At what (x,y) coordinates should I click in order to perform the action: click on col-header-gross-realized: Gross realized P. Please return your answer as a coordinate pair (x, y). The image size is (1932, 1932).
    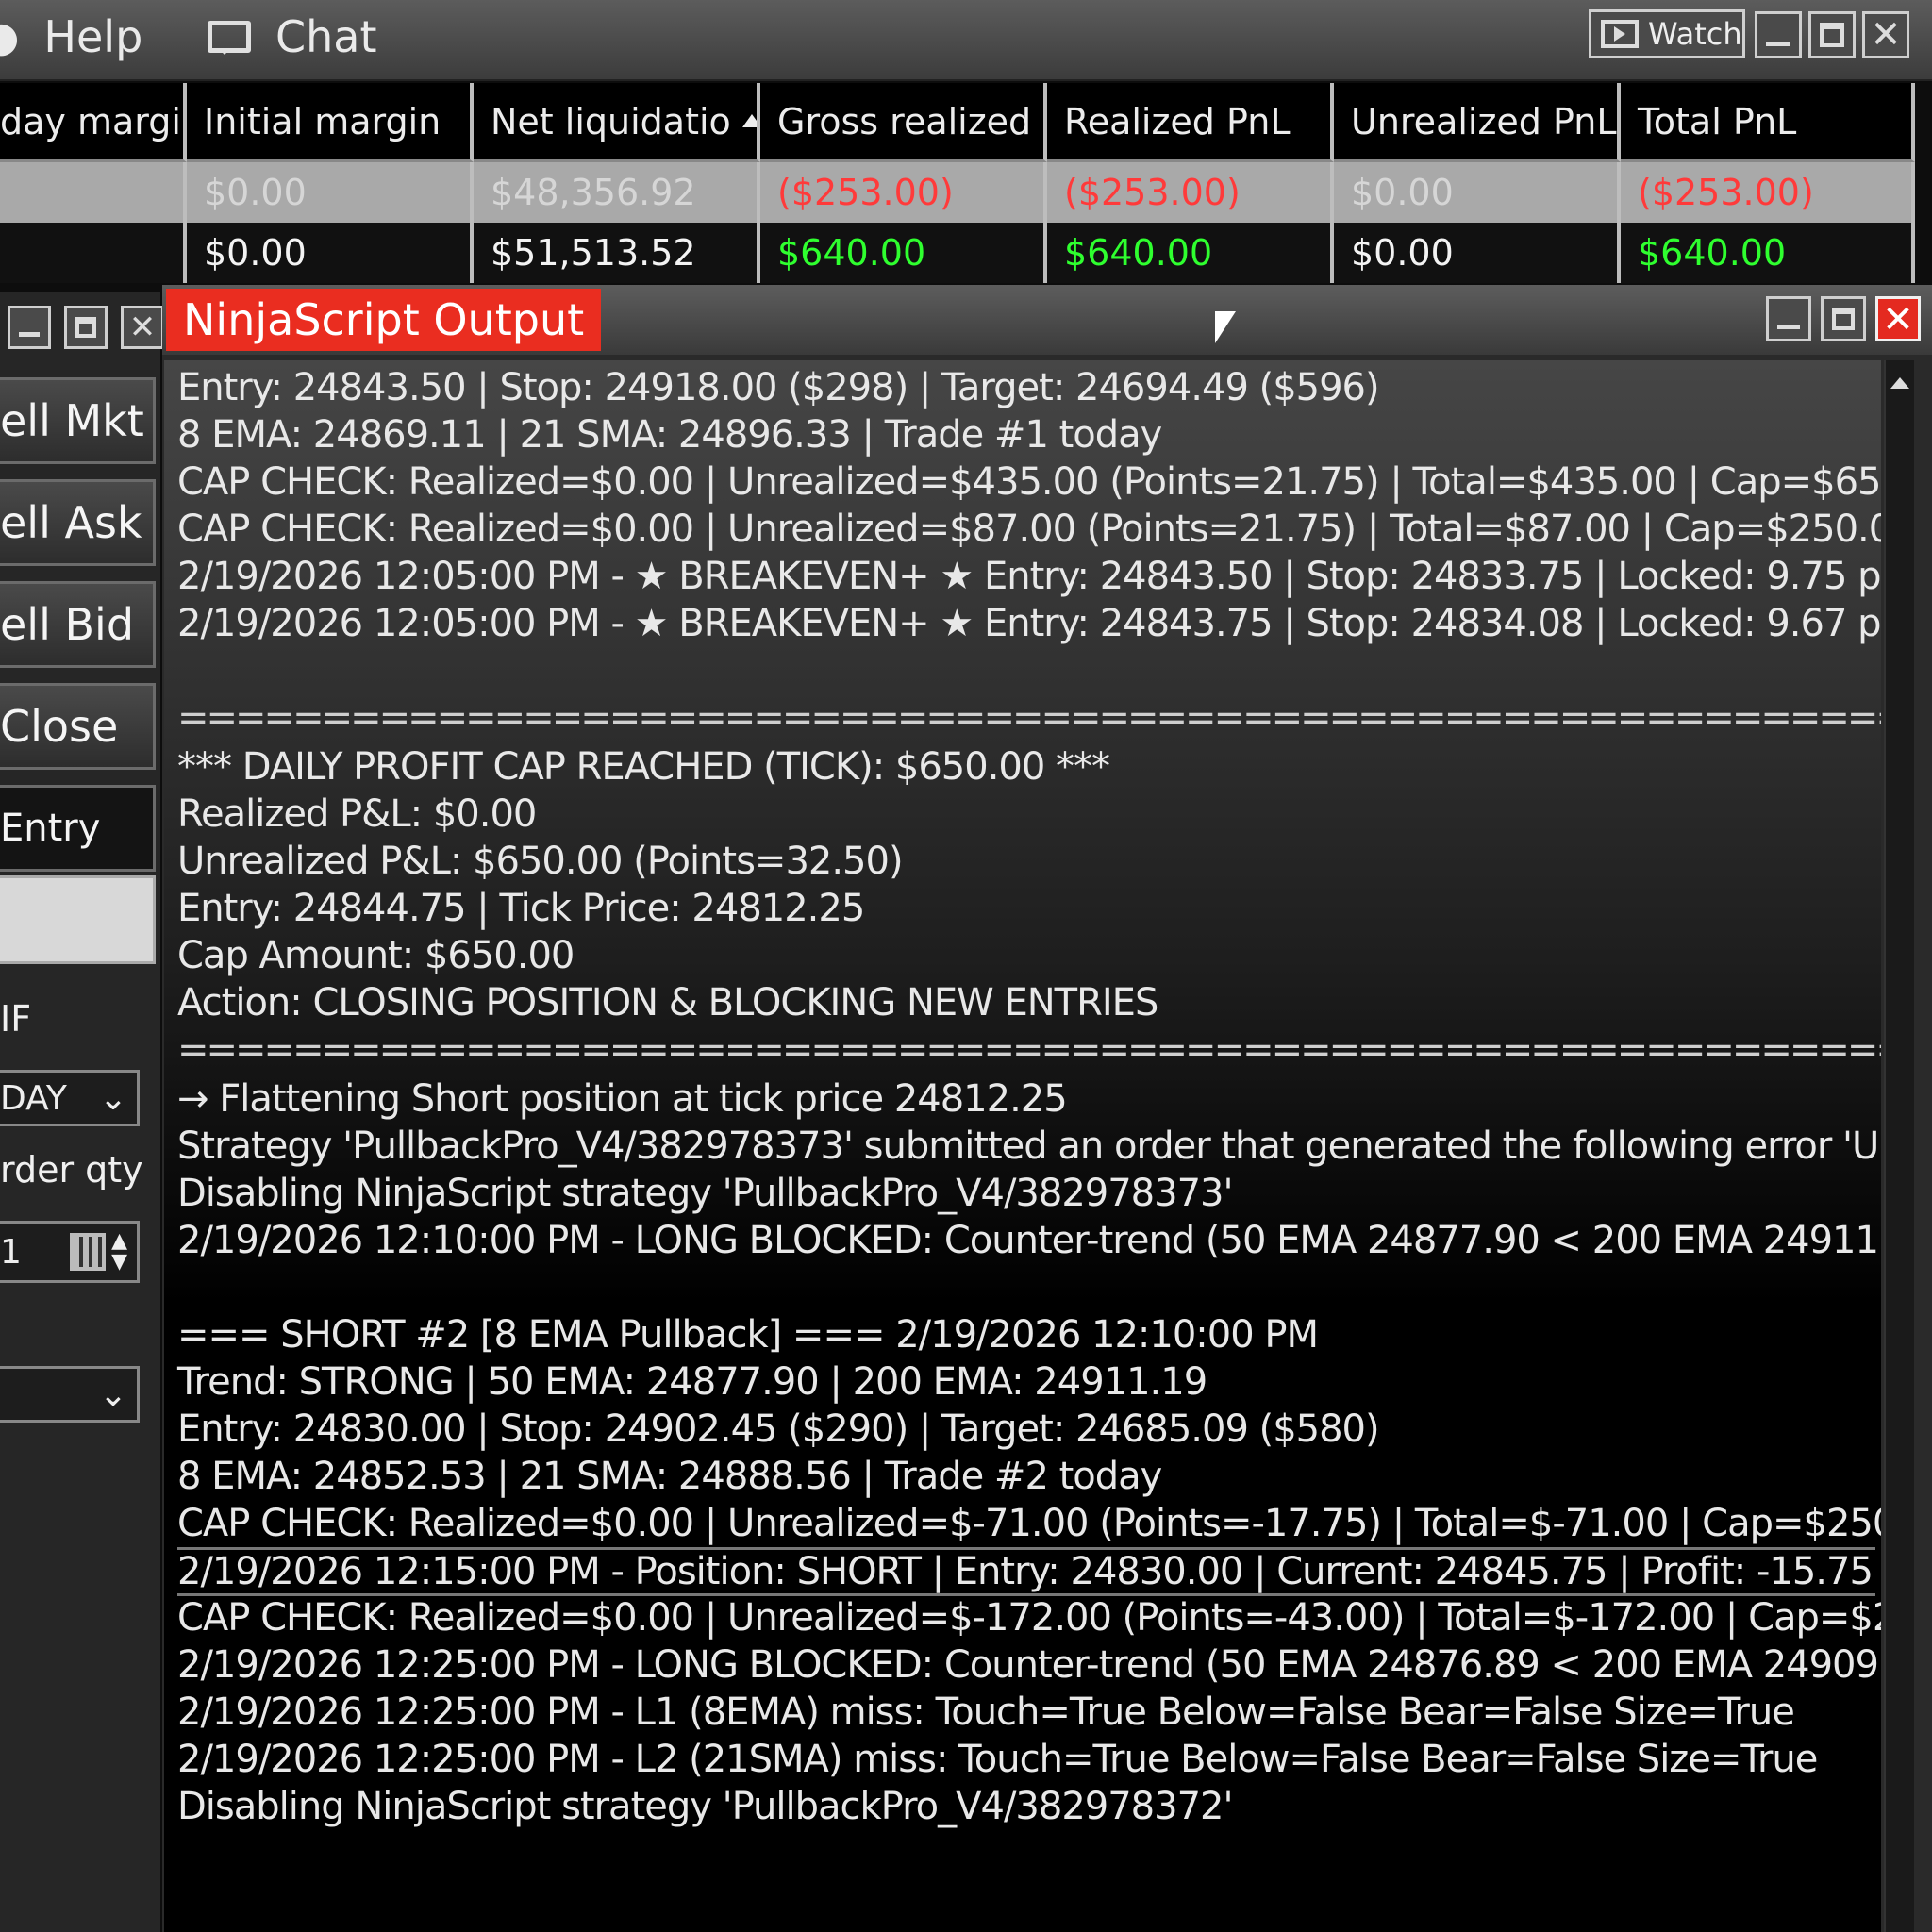
    Looking at the image, I should click on (904, 123).